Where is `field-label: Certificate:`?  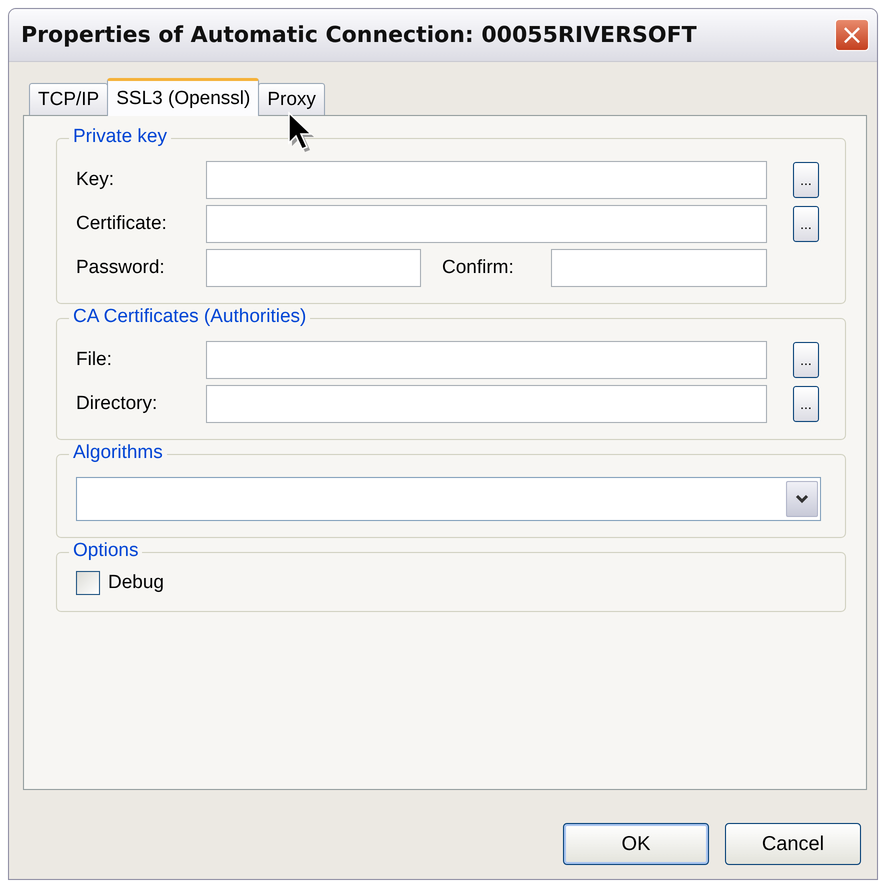
field-label: Certificate: is located at coordinates (122, 224).